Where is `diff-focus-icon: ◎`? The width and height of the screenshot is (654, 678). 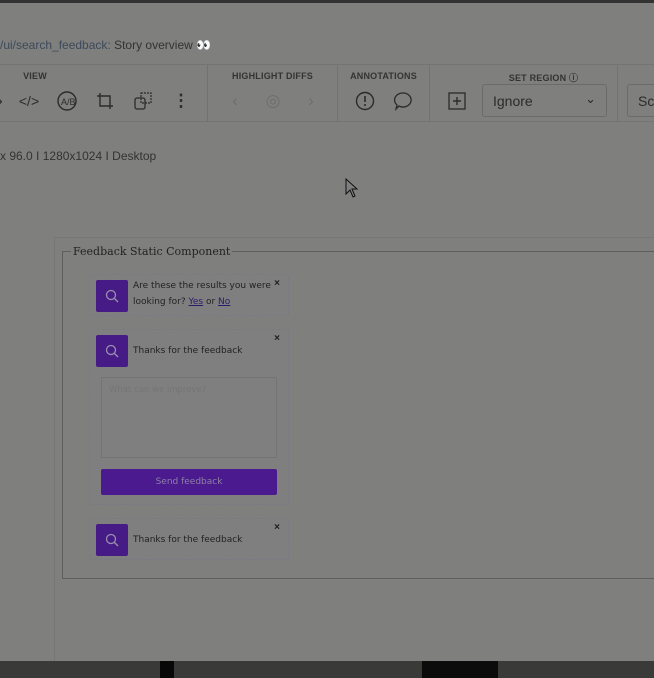 diff-focus-icon: ◎ is located at coordinates (273, 101).